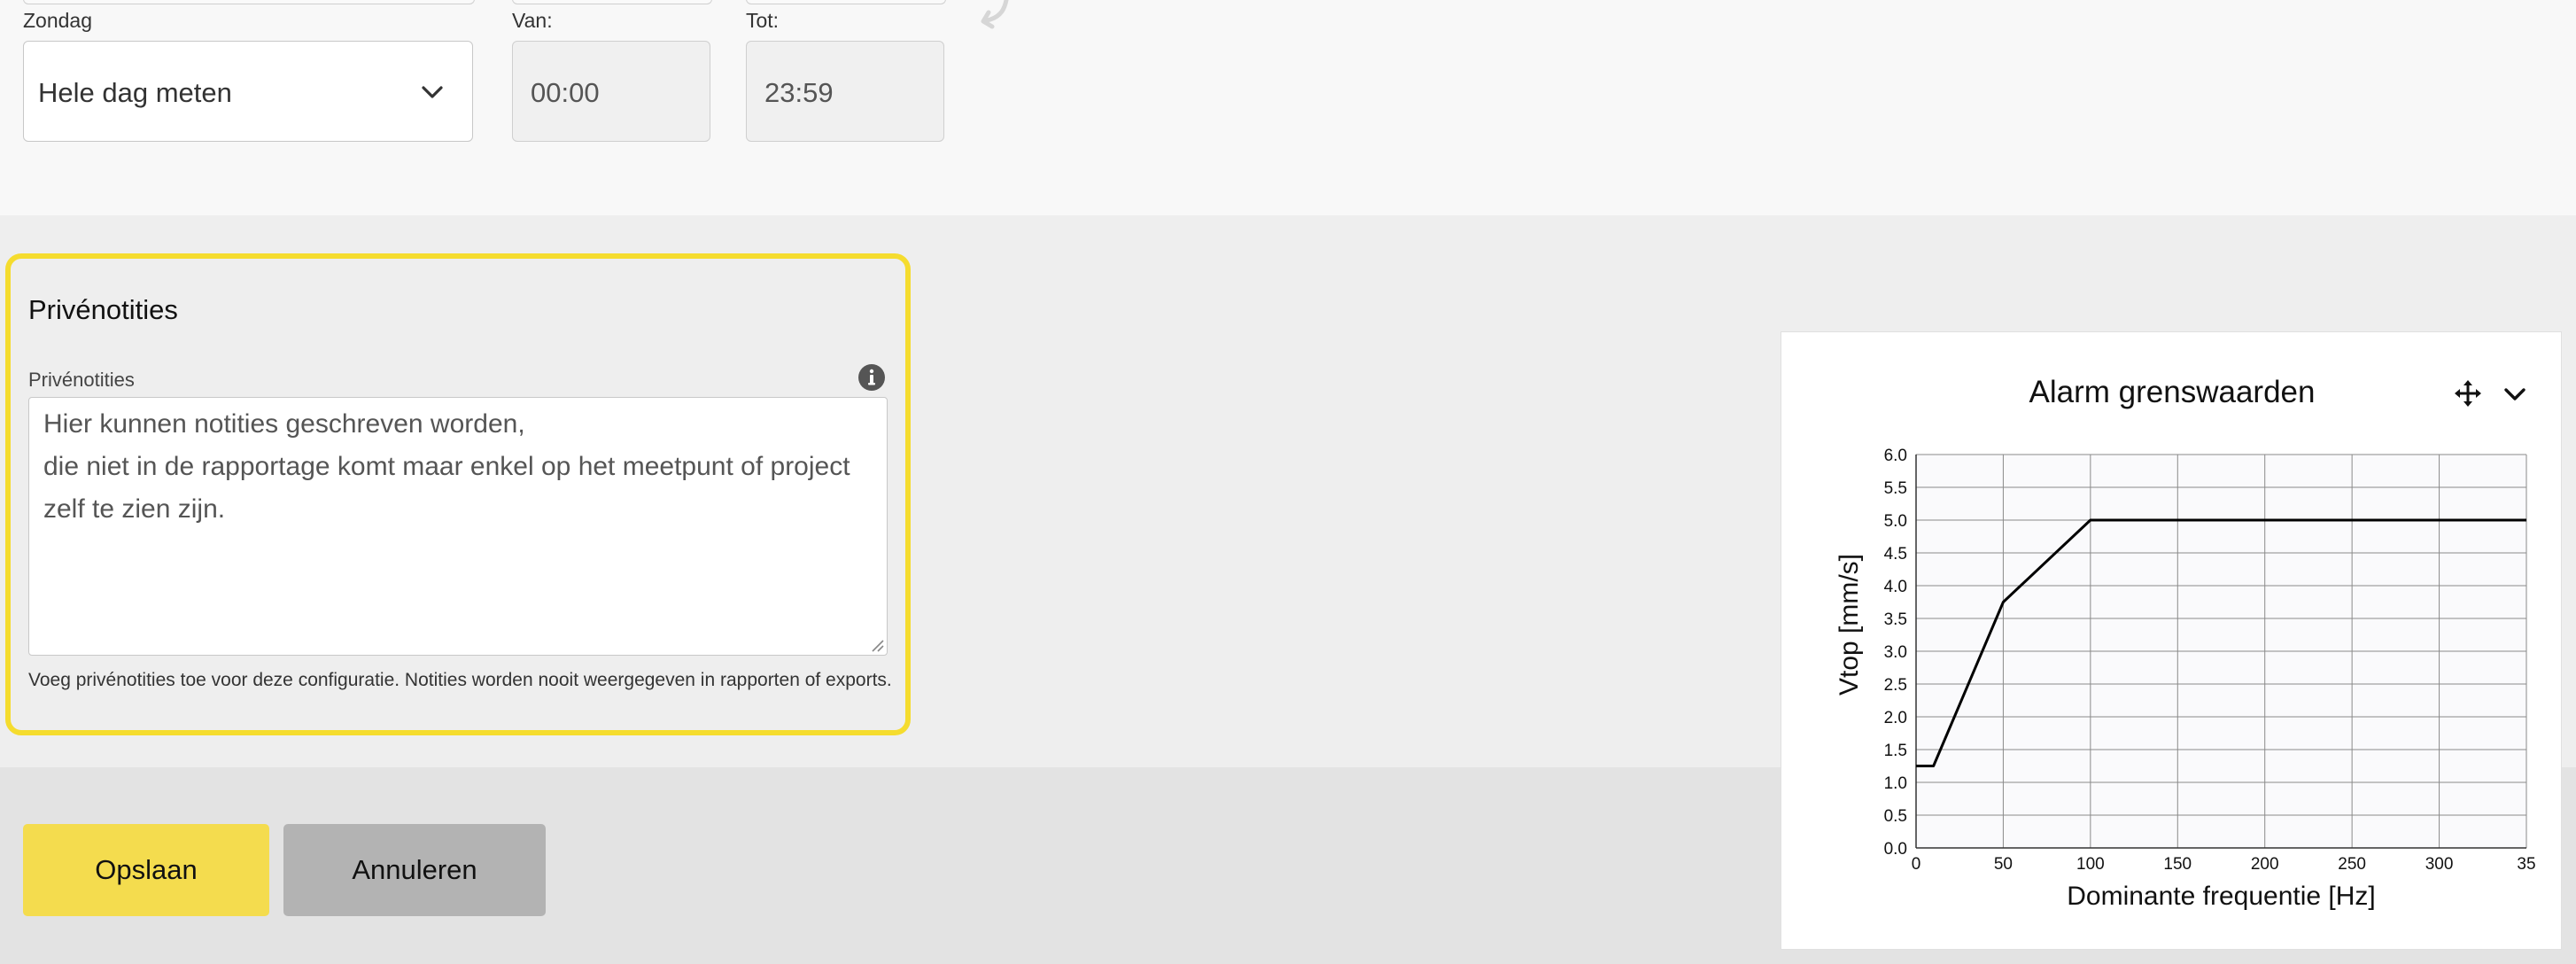 This screenshot has height=964, width=2576. Describe the element at coordinates (532, 20) in the screenshot. I see `from-label: Van:` at that location.